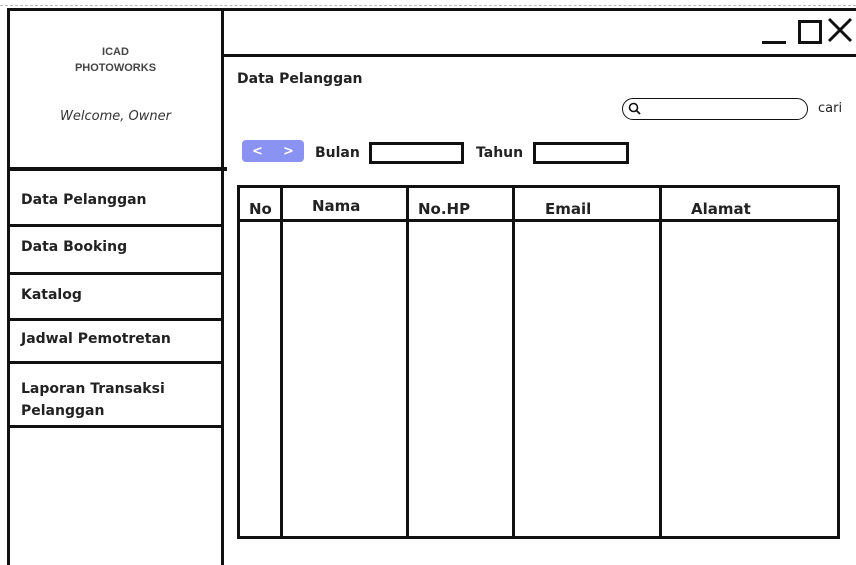  What do you see at coordinates (416, 153) in the screenshot?
I see `month-input` at bounding box center [416, 153].